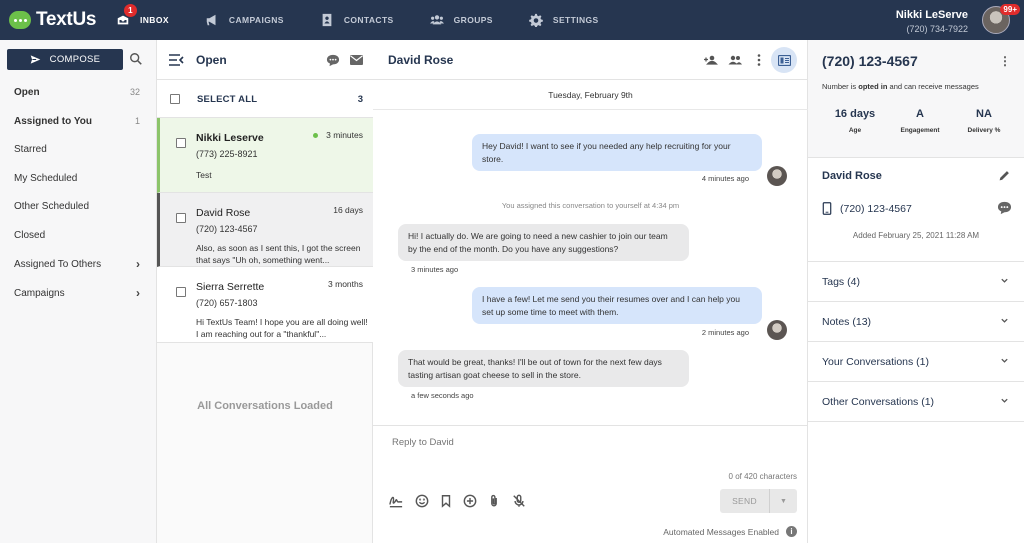  I want to click on bookmark-icon, so click(446, 501).